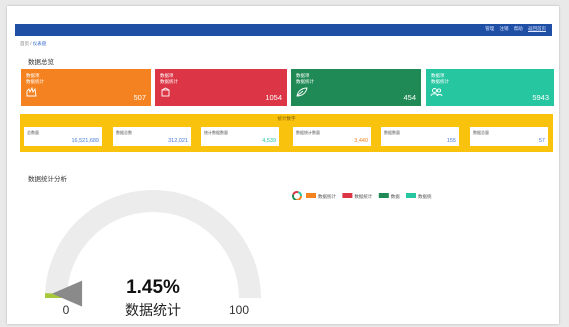 The image size is (569, 327). Describe the element at coordinates (395, 196) in the screenshot. I see `legend-label: 数据` at that location.